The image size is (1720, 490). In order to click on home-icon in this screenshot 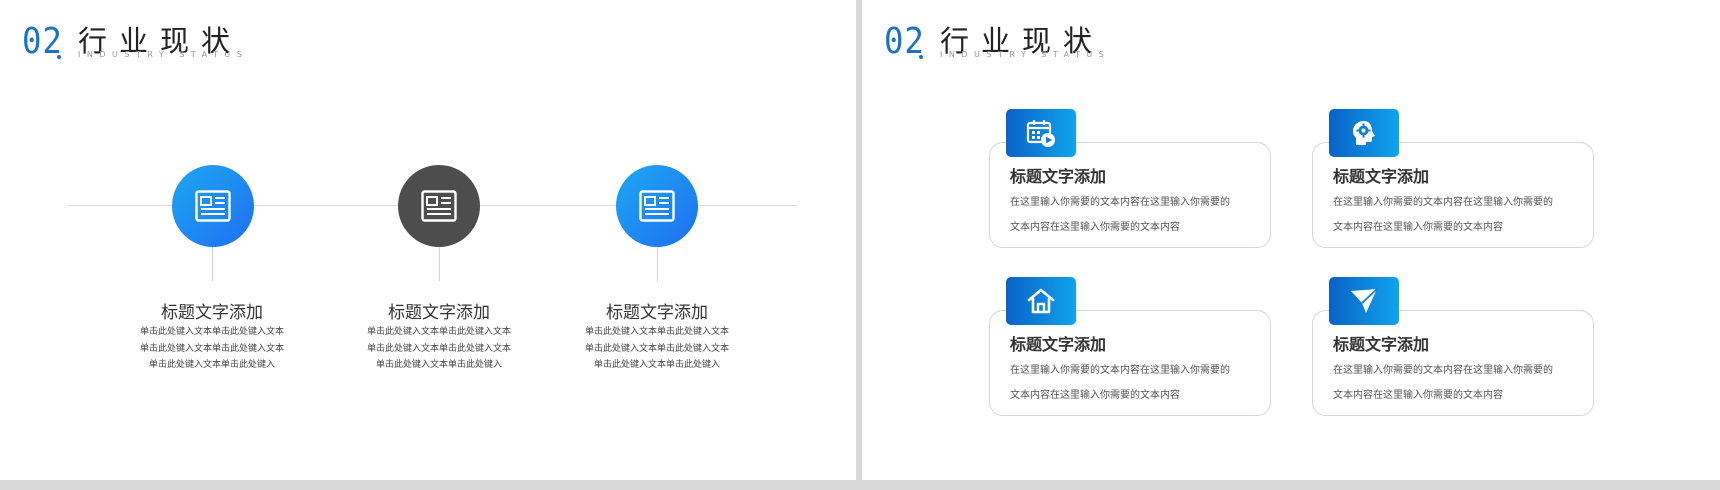, I will do `click(1041, 301)`.